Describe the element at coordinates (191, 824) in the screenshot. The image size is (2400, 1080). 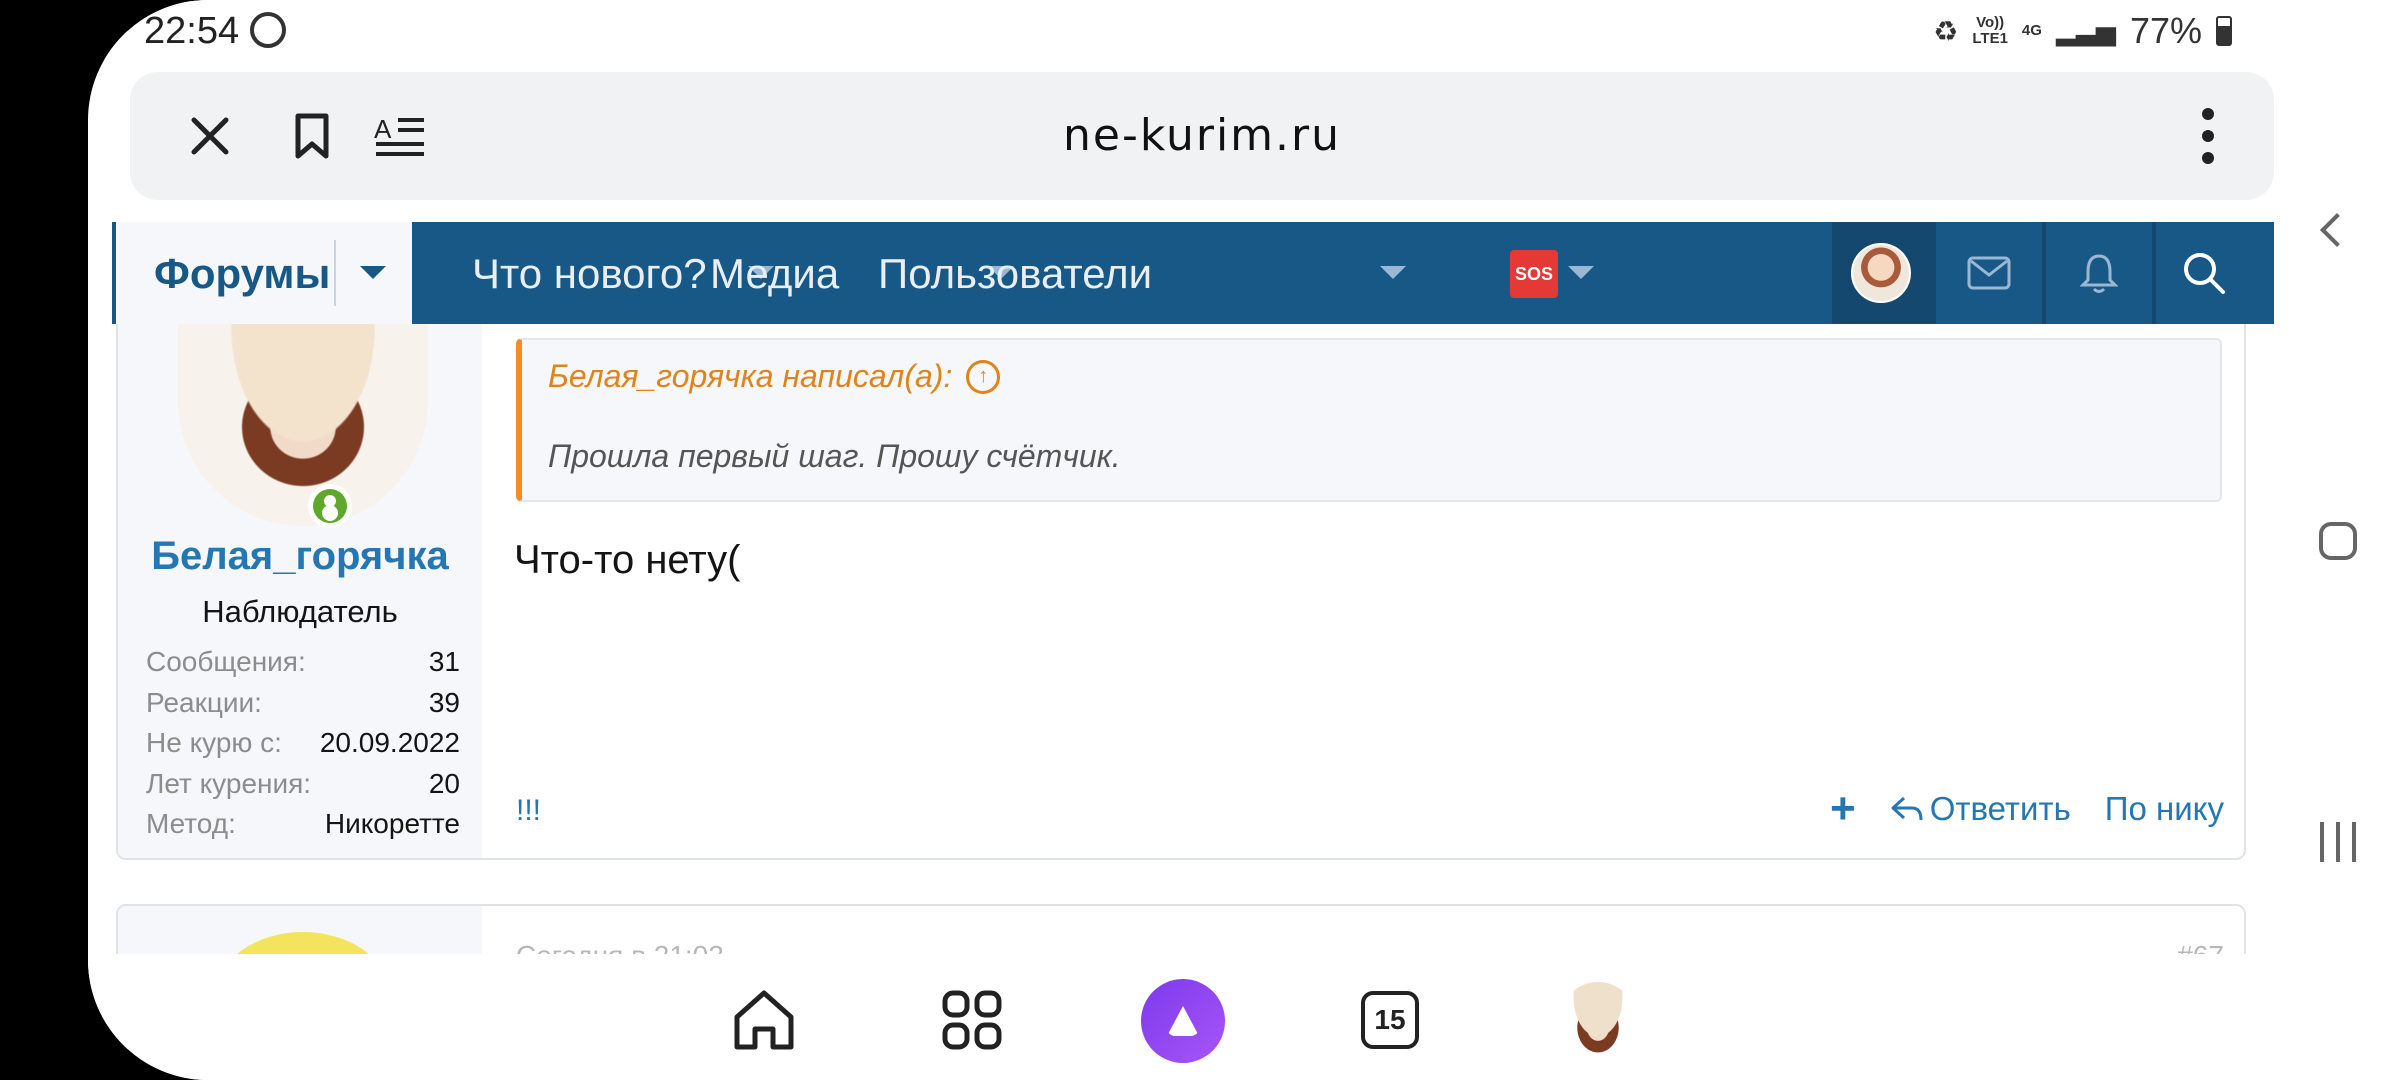
I see `stat-key: Метод:` at that location.